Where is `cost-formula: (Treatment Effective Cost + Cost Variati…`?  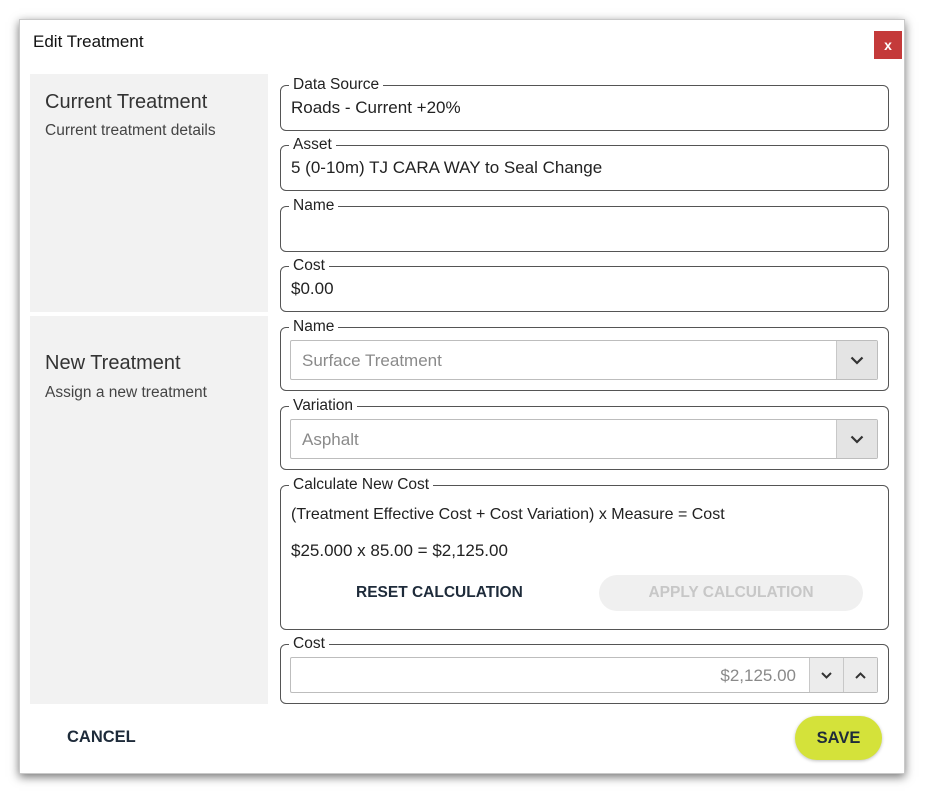
cost-formula: (Treatment Effective Cost + Cost Variati… is located at coordinates (508, 514).